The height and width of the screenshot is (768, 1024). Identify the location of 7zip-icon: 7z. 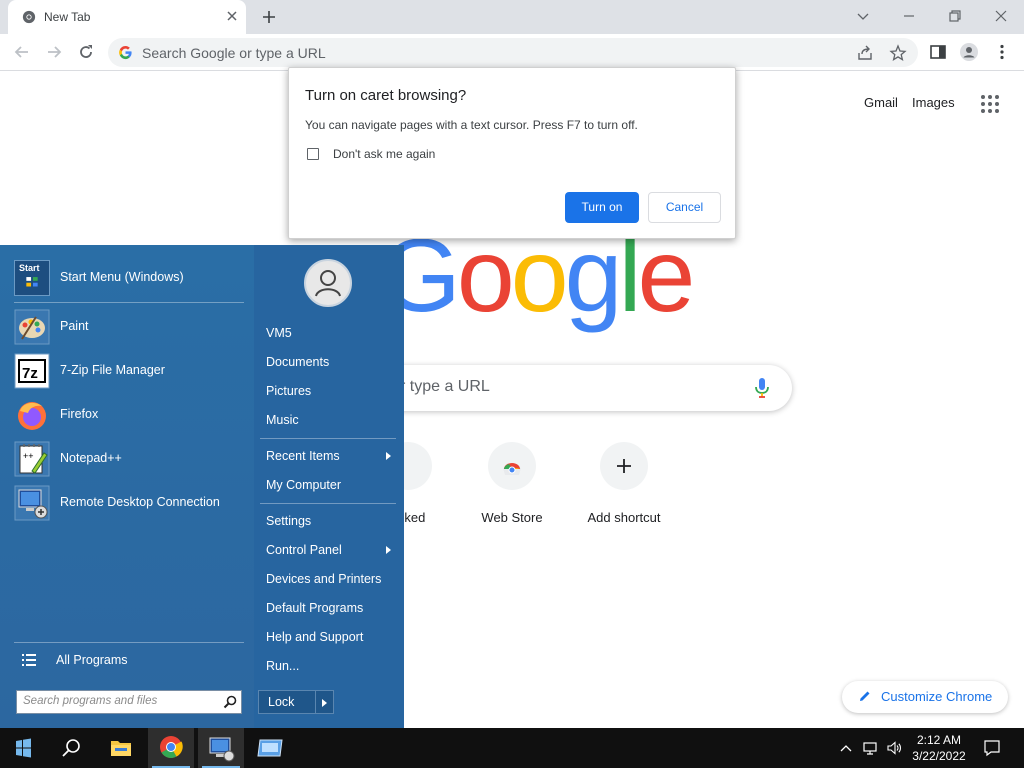
(32, 371).